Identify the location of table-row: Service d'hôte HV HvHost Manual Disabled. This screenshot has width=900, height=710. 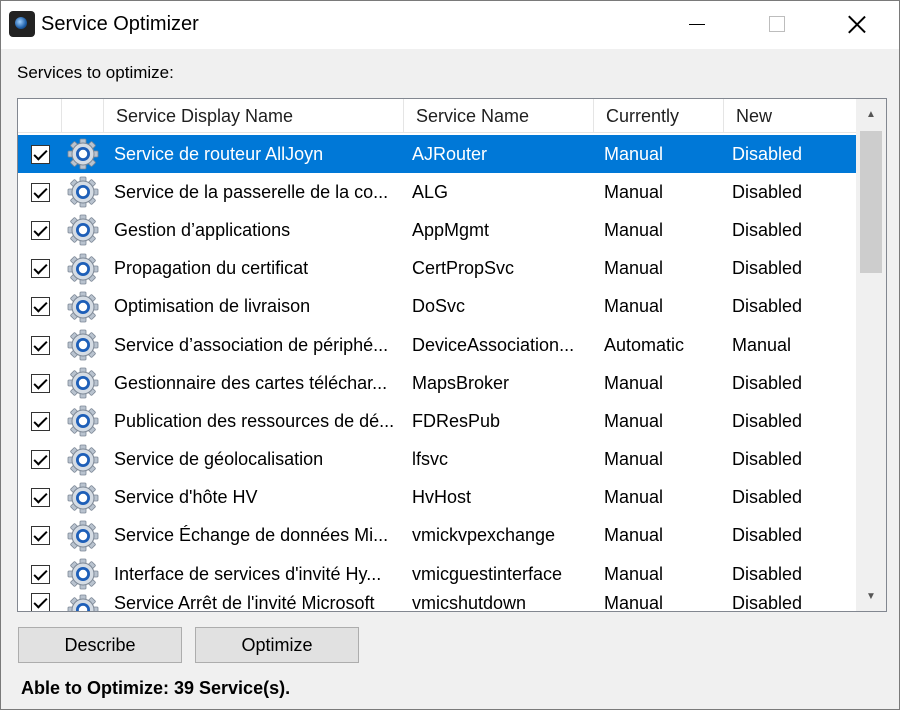
(437, 498).